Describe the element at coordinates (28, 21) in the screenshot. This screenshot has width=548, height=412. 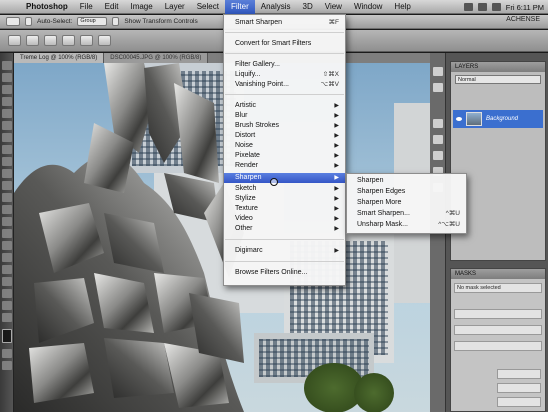
I see `auto-select-checkbox` at that location.